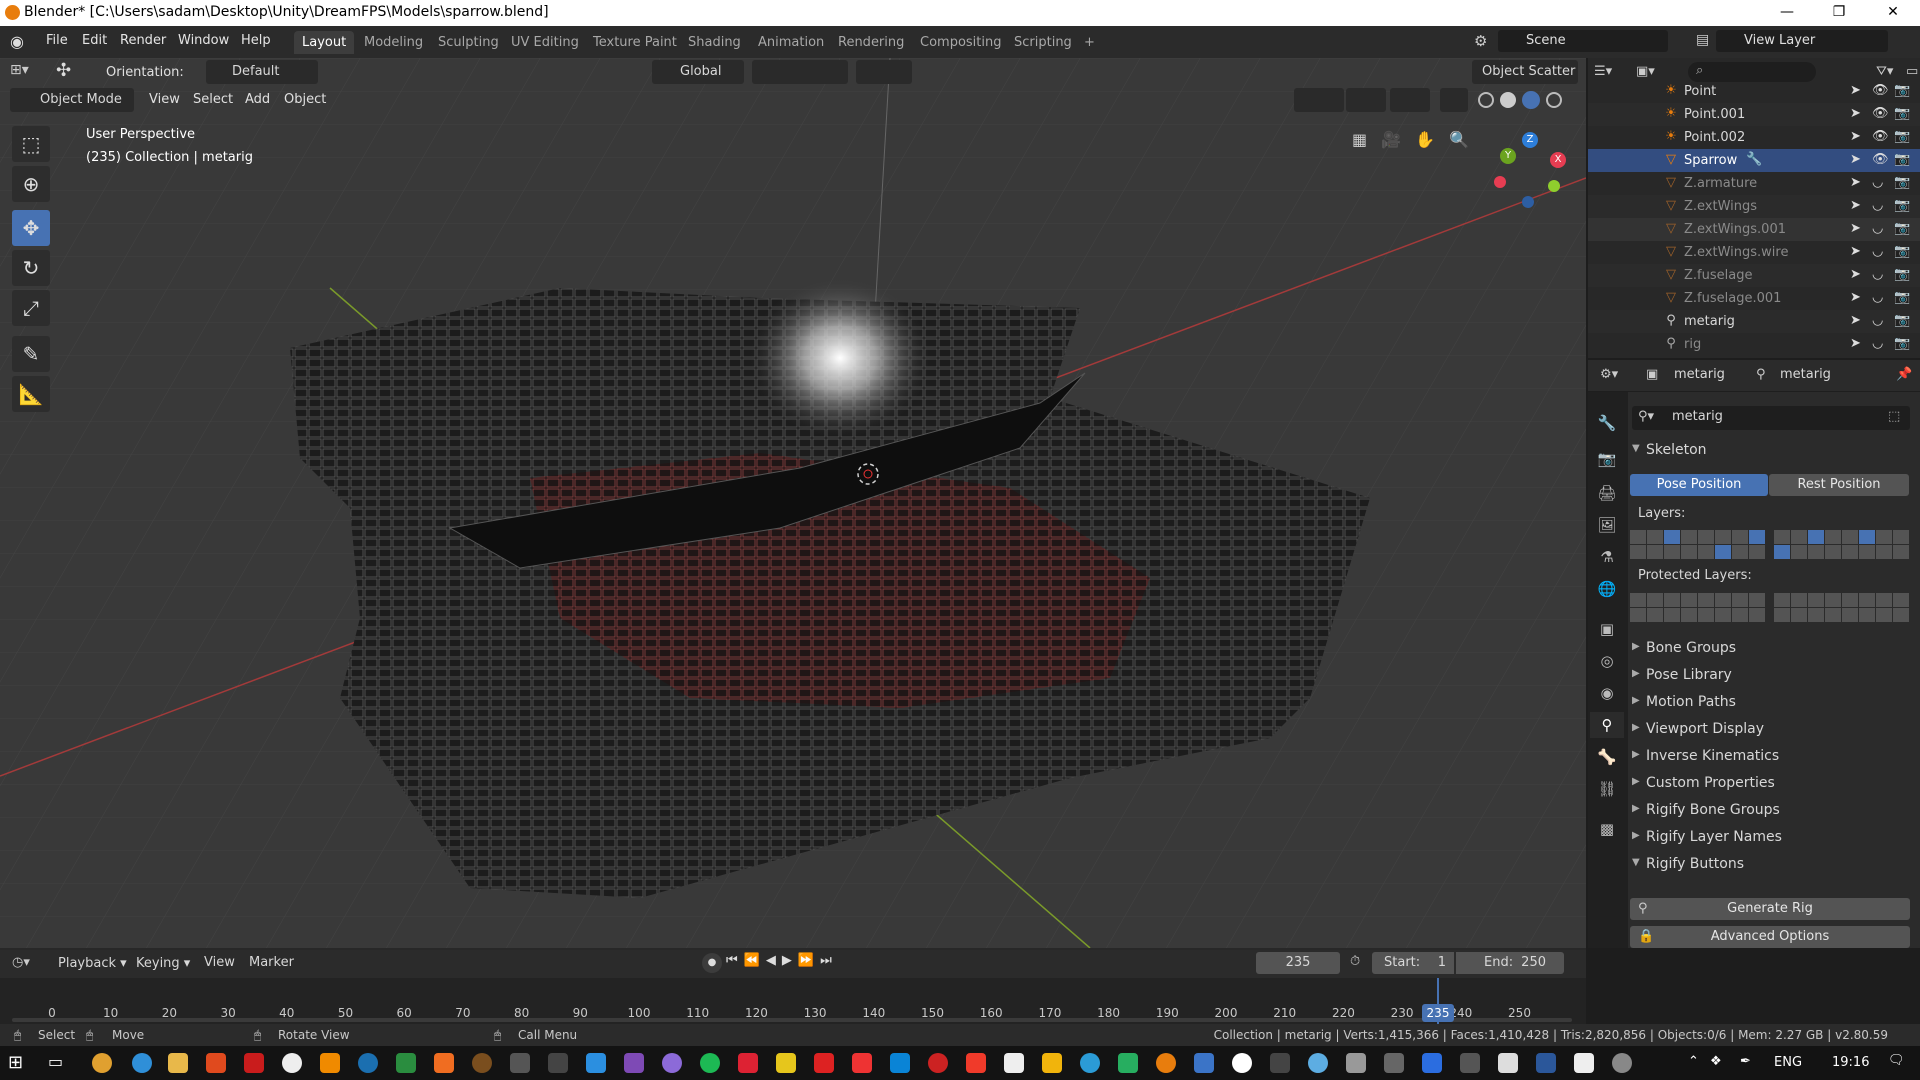 The height and width of the screenshot is (1080, 1920). Describe the element at coordinates (31, 308) in the screenshot. I see `scale-tool: ⤢` at that location.